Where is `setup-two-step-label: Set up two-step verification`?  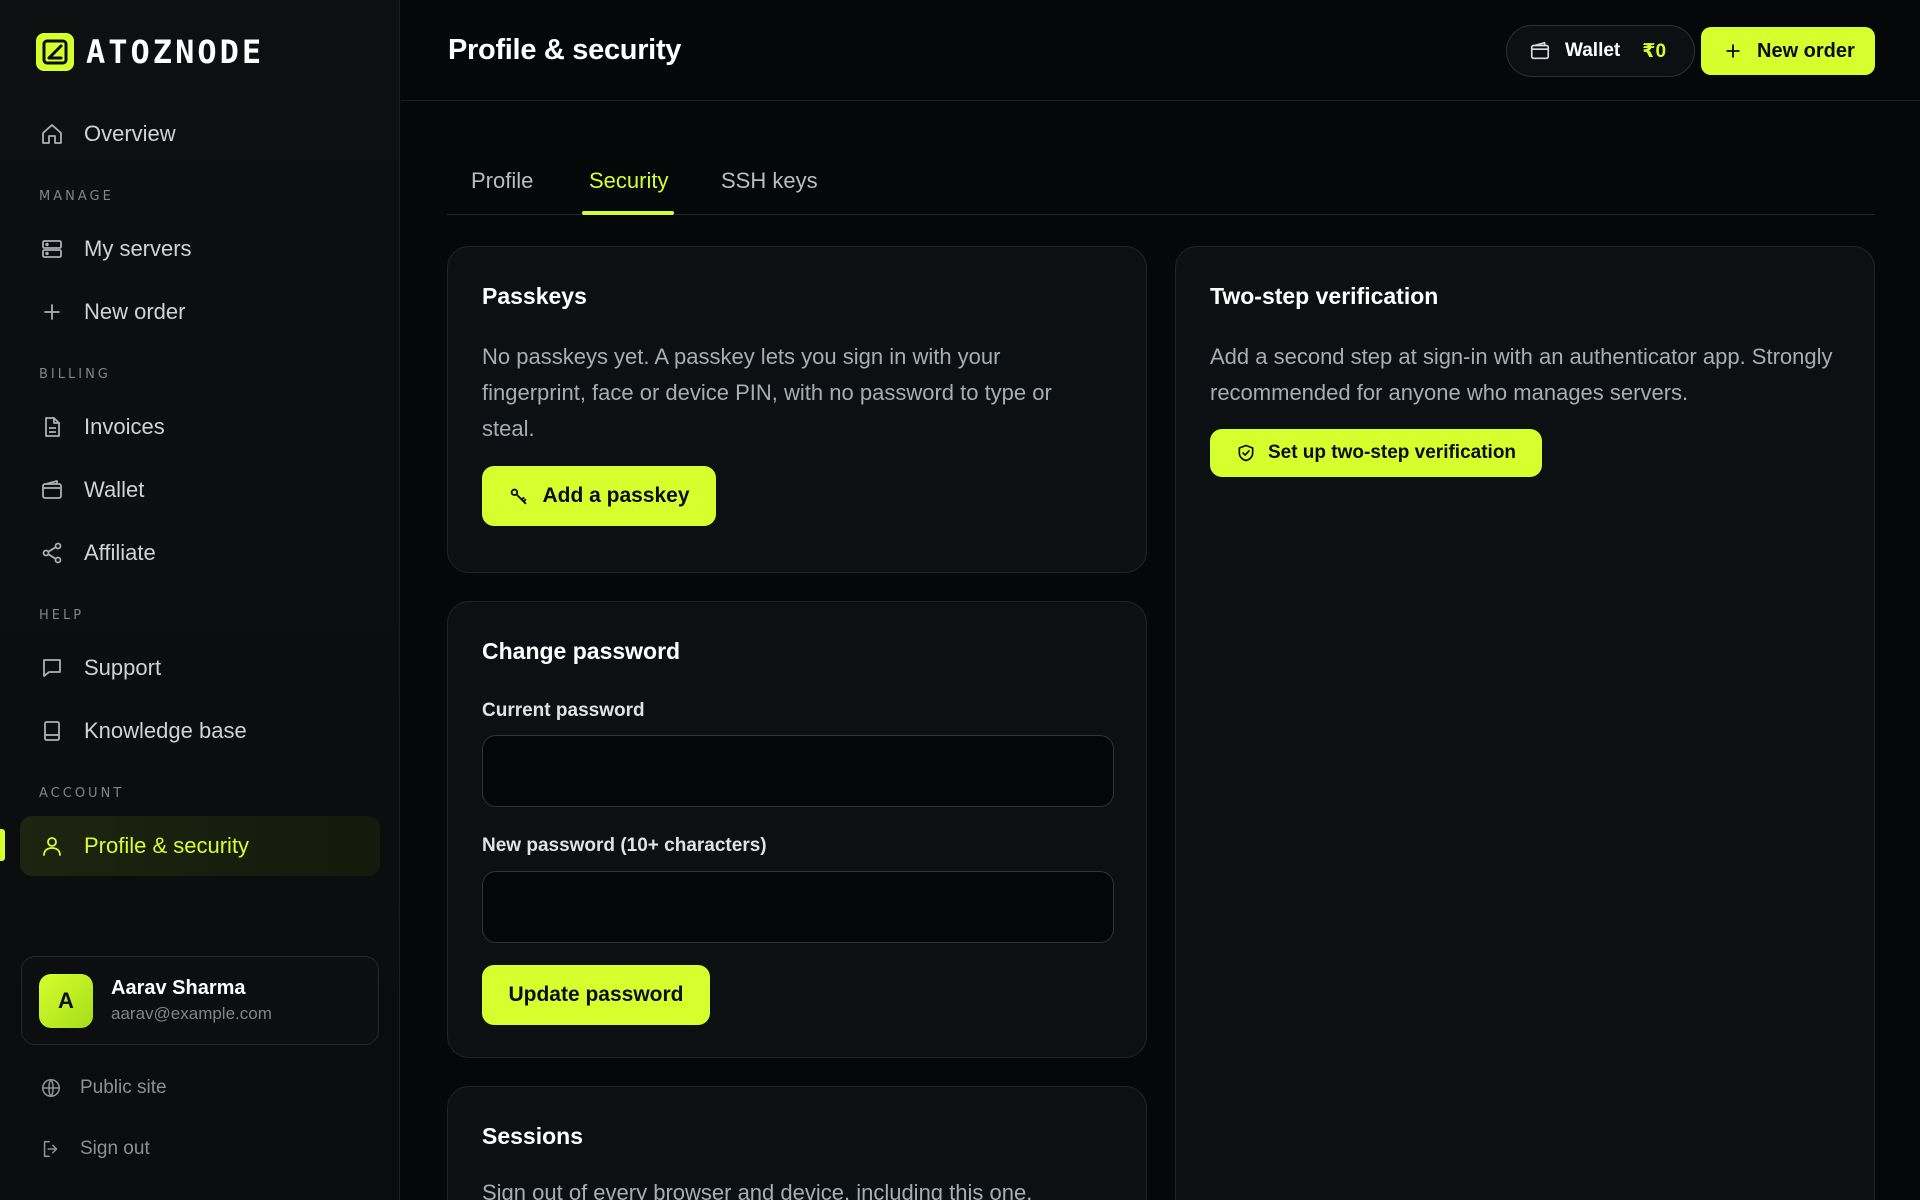 setup-two-step-label: Set up two-step verification is located at coordinates (1392, 452).